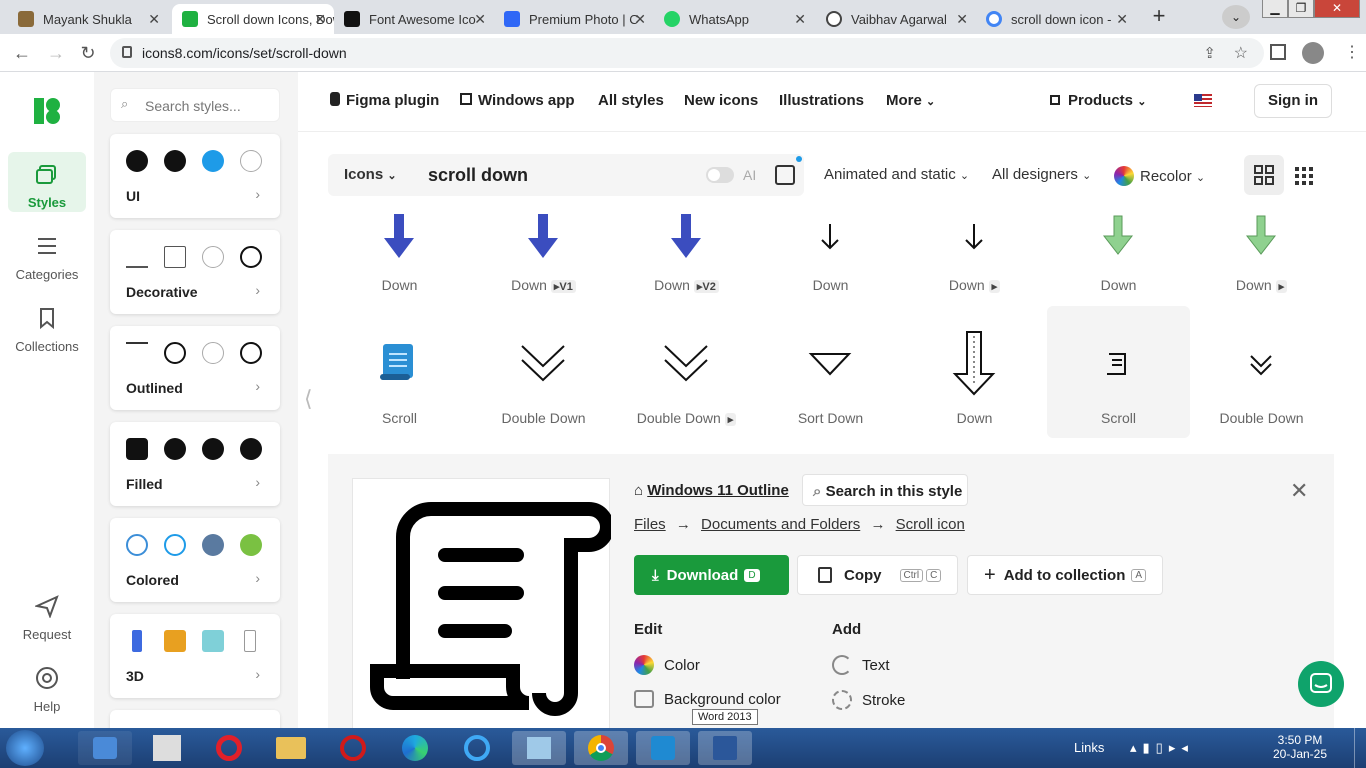  I want to click on breadcrumb-files: Files, so click(650, 524).